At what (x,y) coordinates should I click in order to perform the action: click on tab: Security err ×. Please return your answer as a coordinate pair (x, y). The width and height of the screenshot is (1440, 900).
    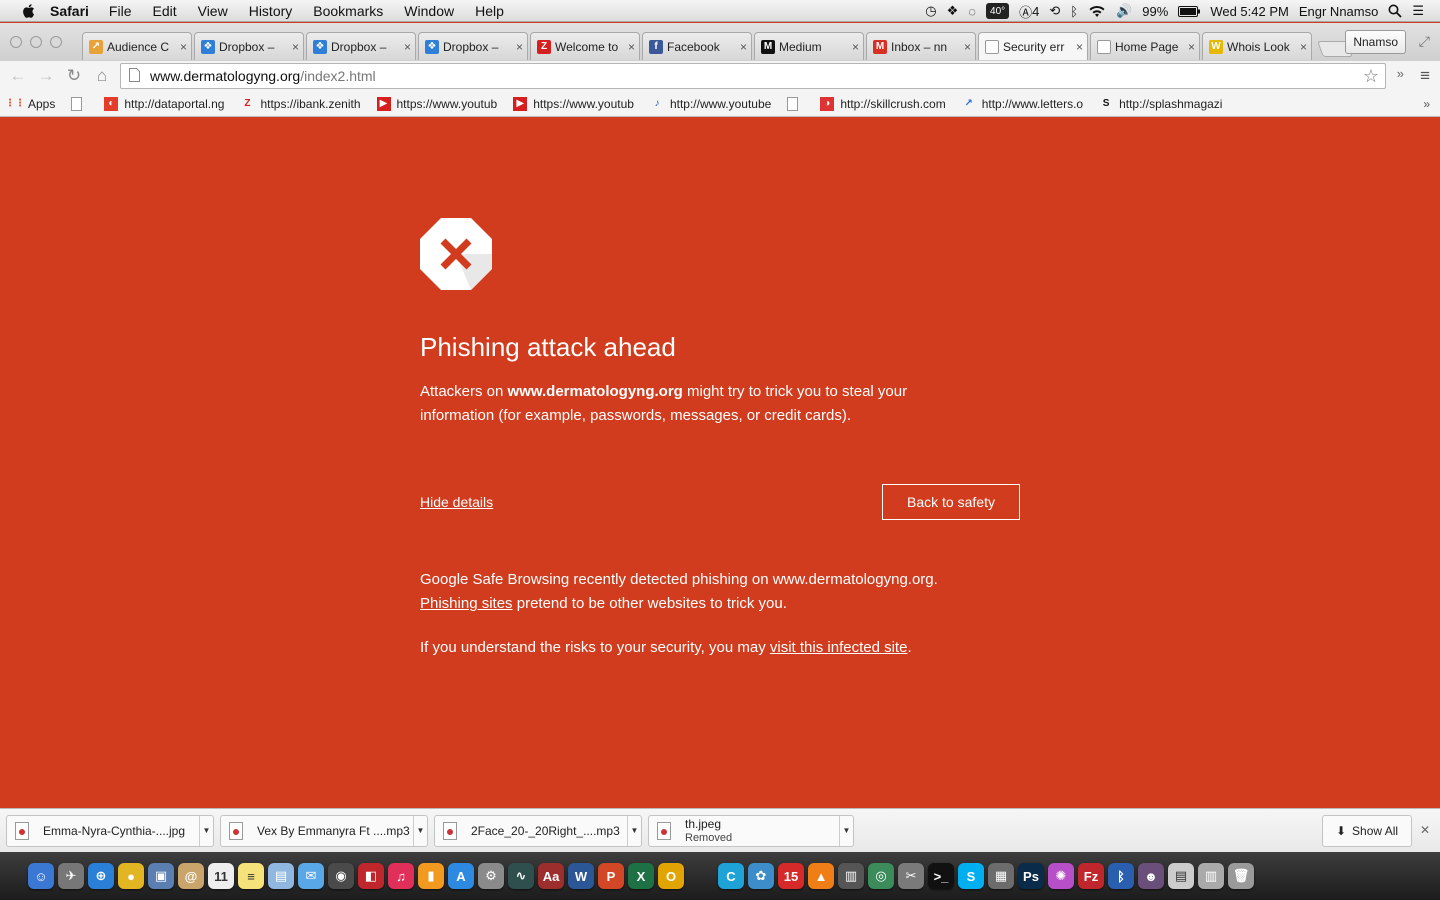
    Looking at the image, I should click on (1033, 46).